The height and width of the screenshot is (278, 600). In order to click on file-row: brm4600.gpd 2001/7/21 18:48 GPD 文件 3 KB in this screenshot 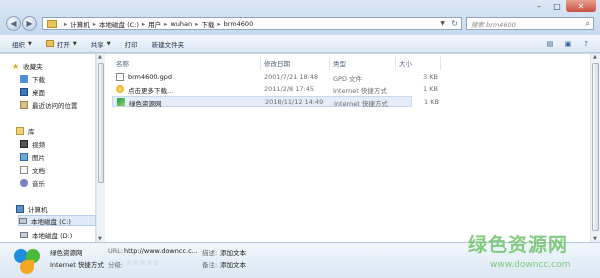, I will do `click(275, 77)`.